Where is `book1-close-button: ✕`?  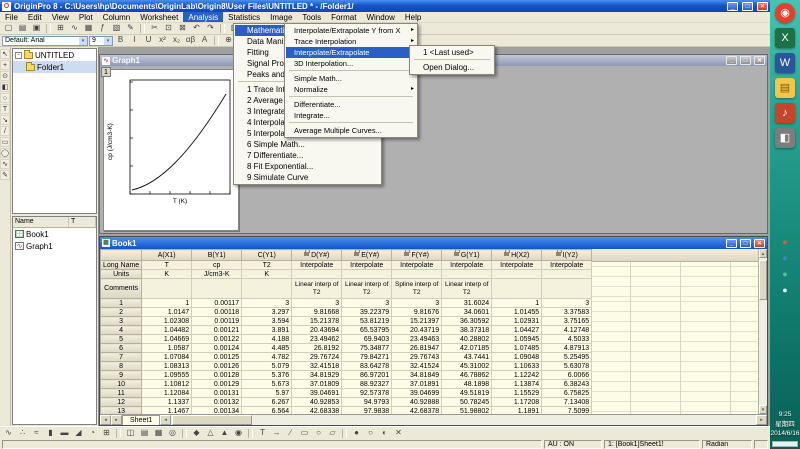 book1-close-button: ✕ is located at coordinates (759, 243).